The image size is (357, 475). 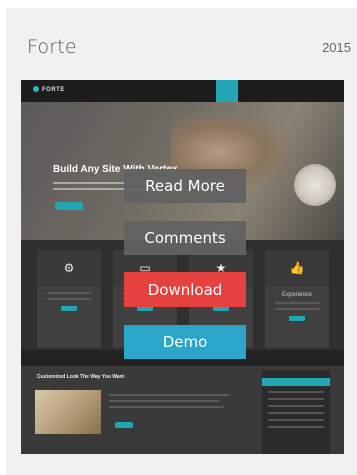 What do you see at coordinates (81, 377) in the screenshot?
I see `preview-post-title: Customized Look The Way You Want` at bounding box center [81, 377].